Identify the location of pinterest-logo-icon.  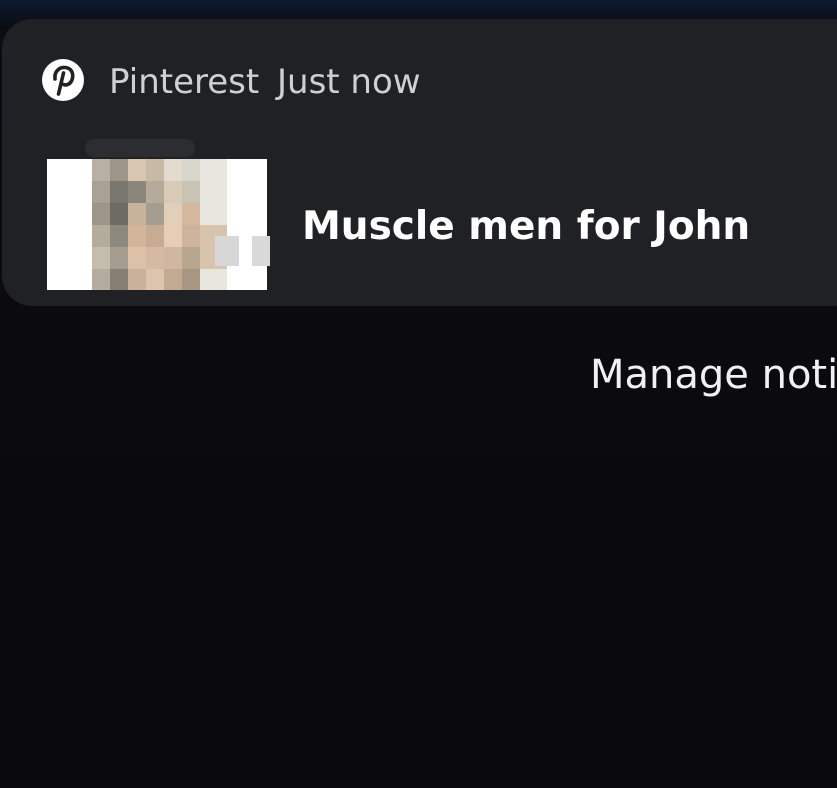
(63, 80).